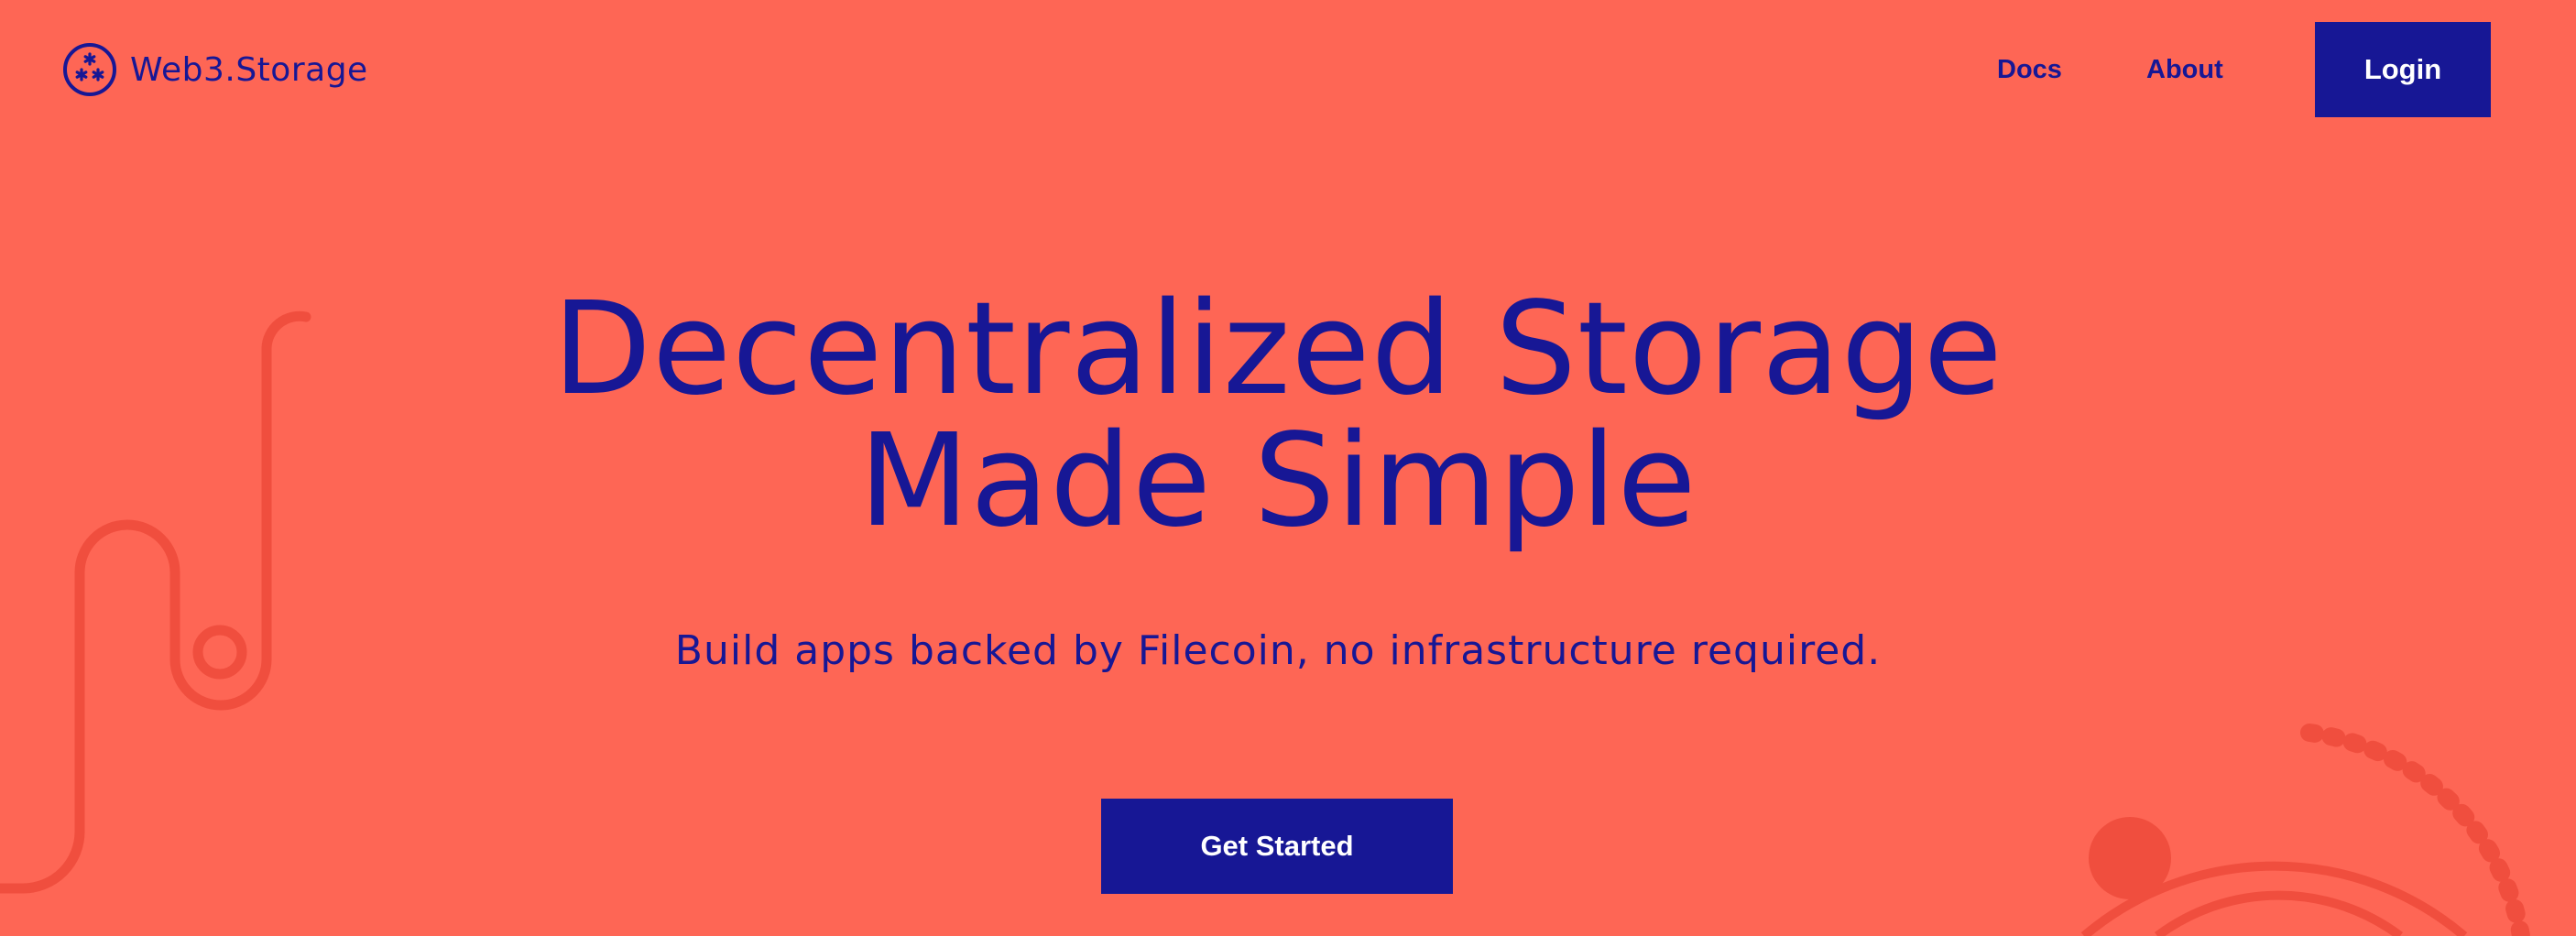  What do you see at coordinates (1278, 349) in the screenshot?
I see `hero-title-line-1: Decentralized Storage` at bounding box center [1278, 349].